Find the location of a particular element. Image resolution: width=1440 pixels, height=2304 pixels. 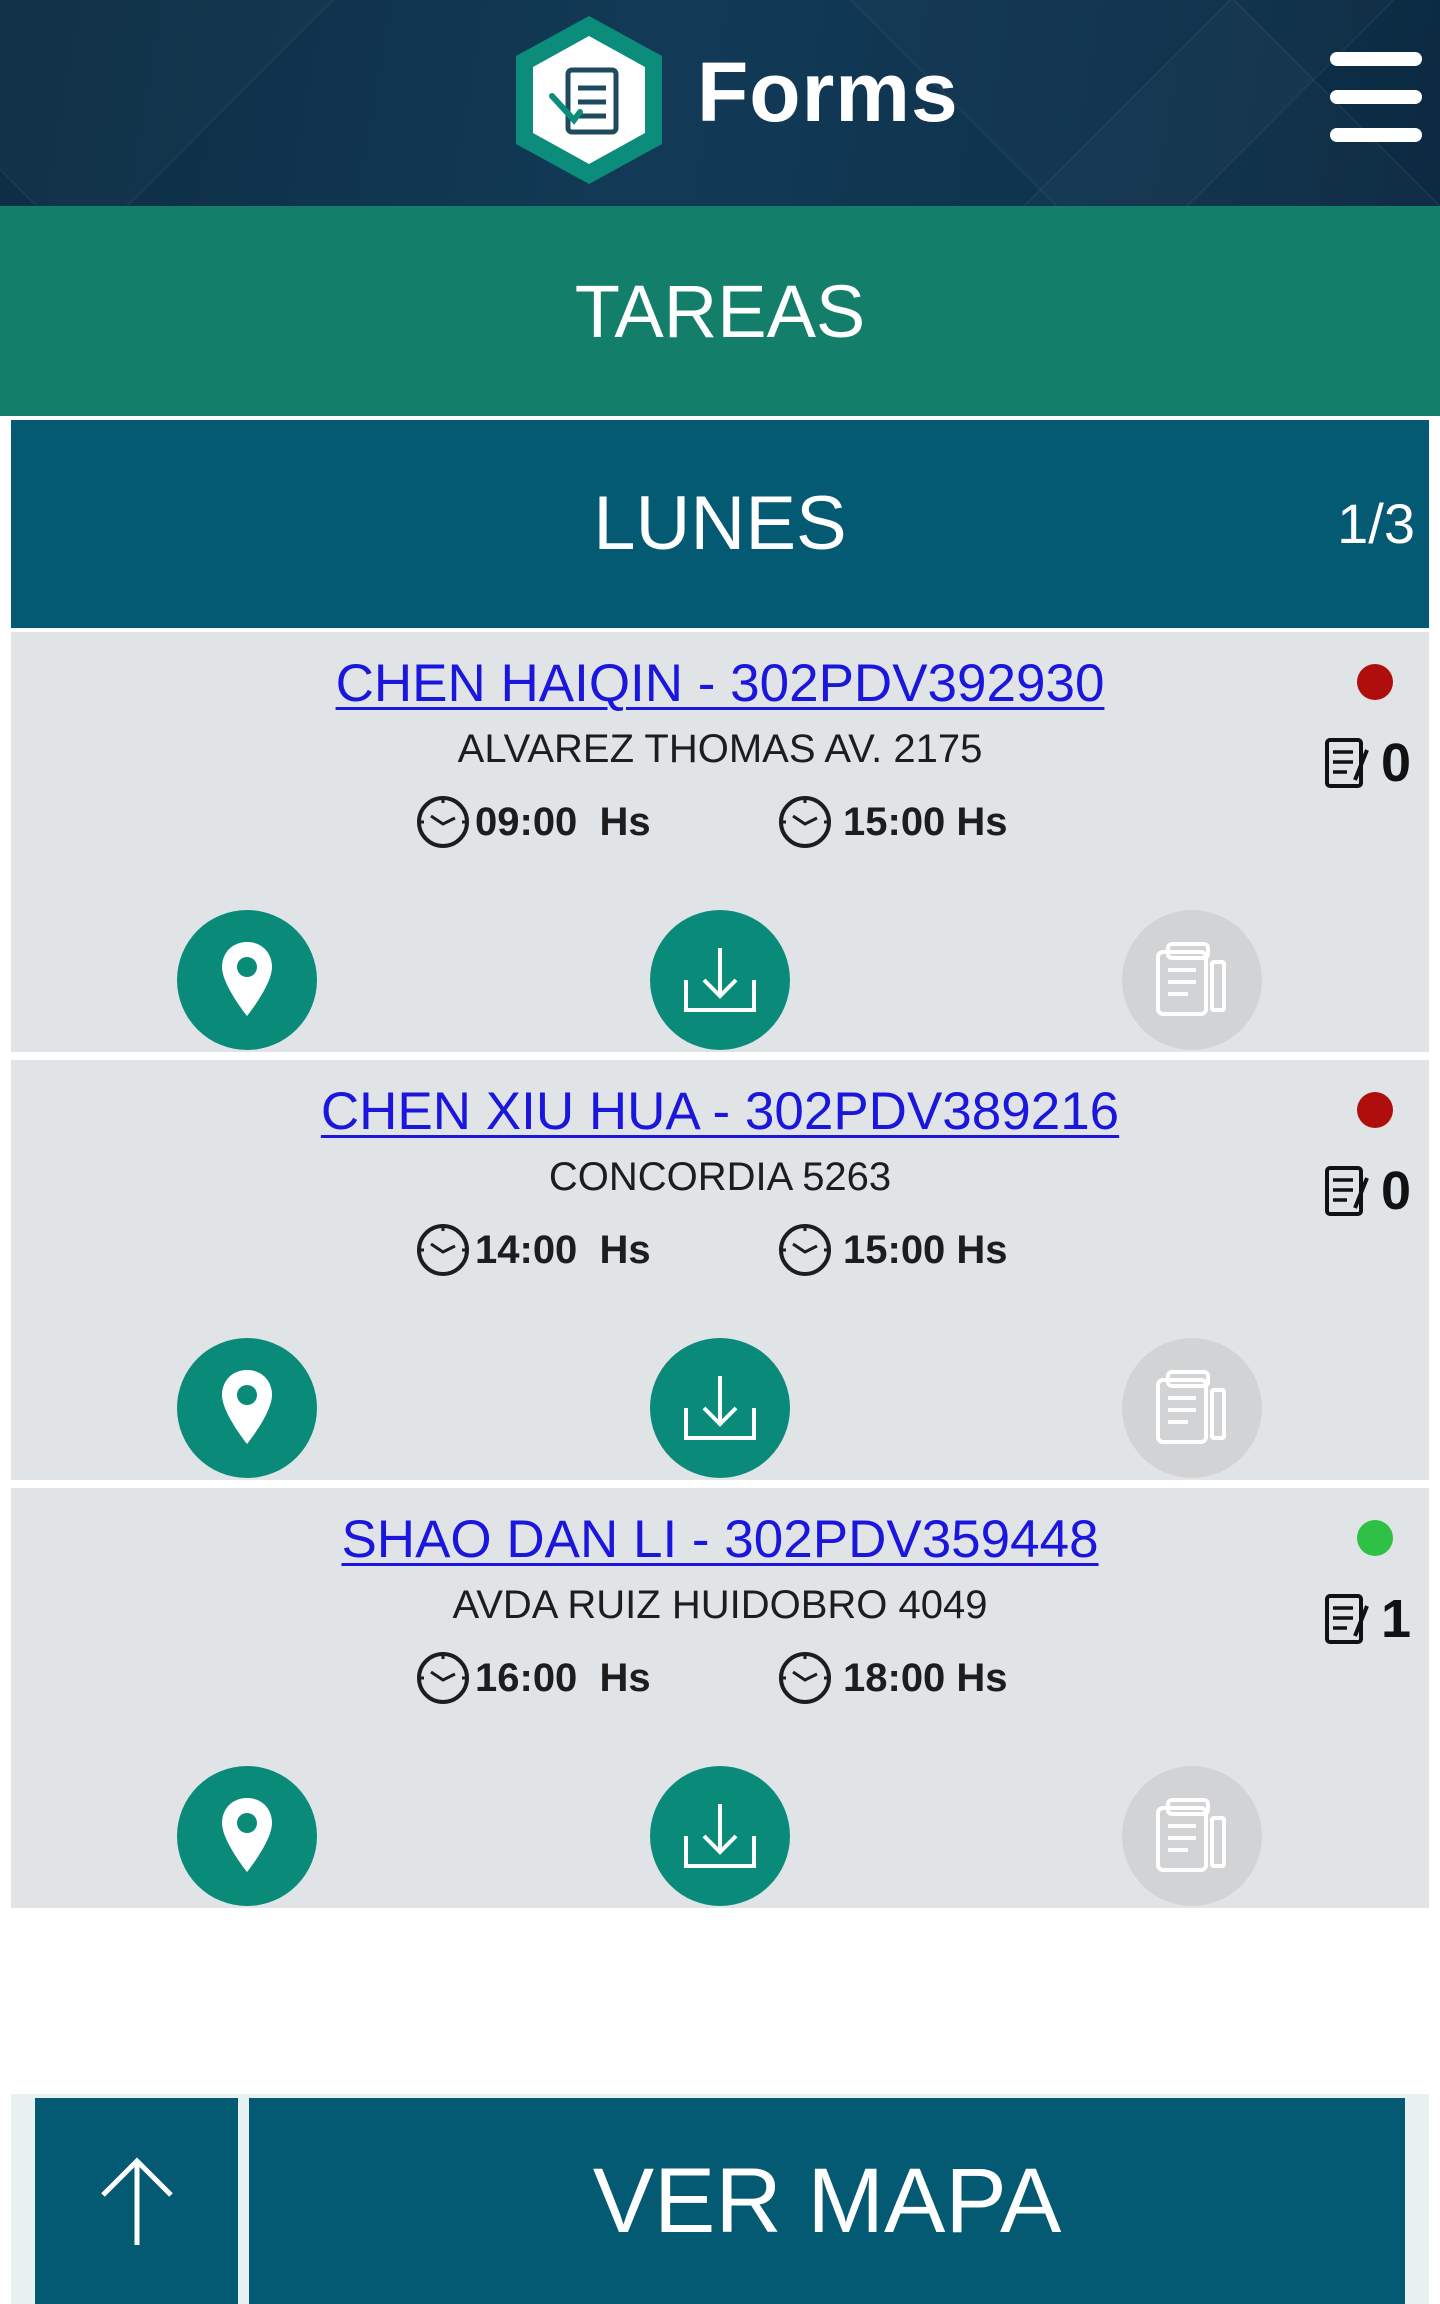

start-time: 16:00 Hs is located at coordinates (533, 1678).